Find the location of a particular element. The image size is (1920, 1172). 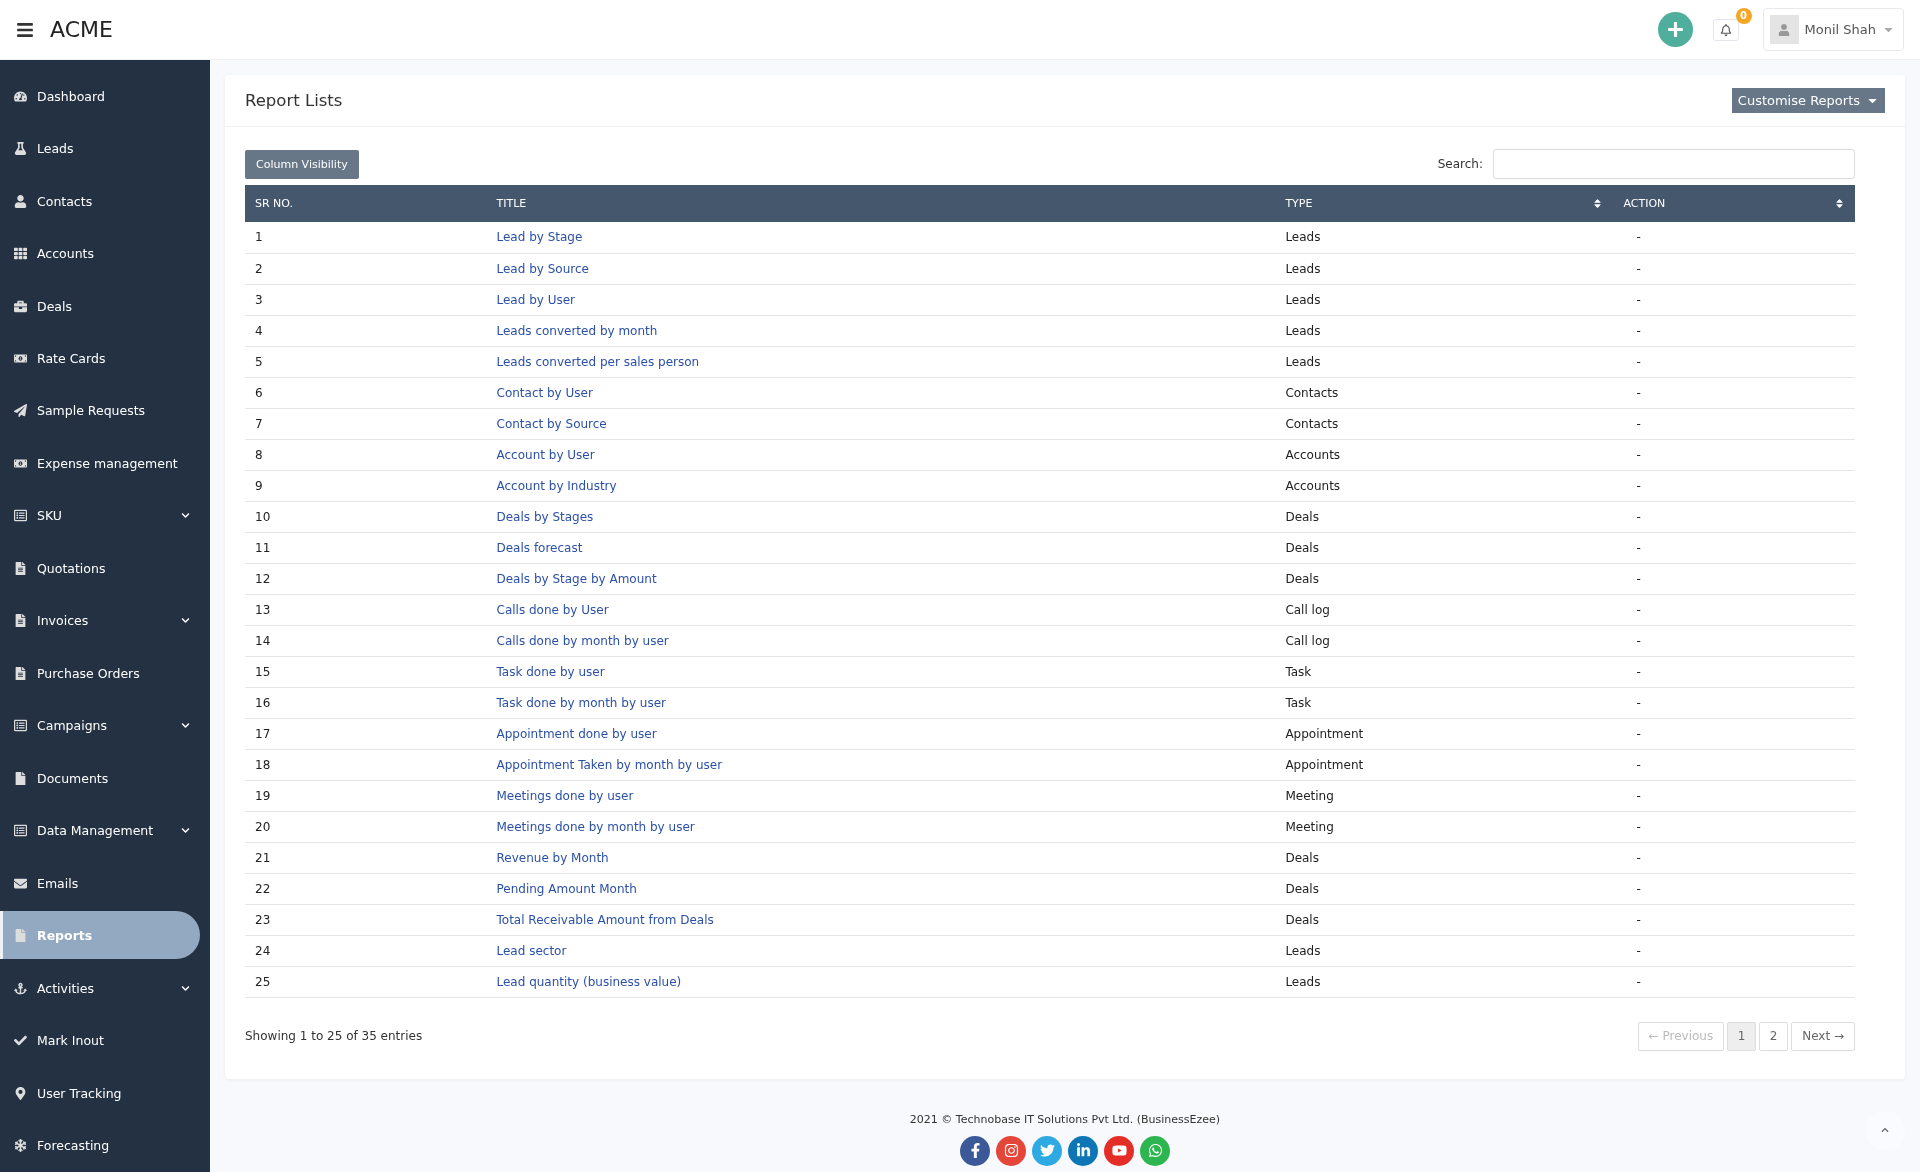

report-link: Meetings done by month by user is located at coordinates (595, 826).